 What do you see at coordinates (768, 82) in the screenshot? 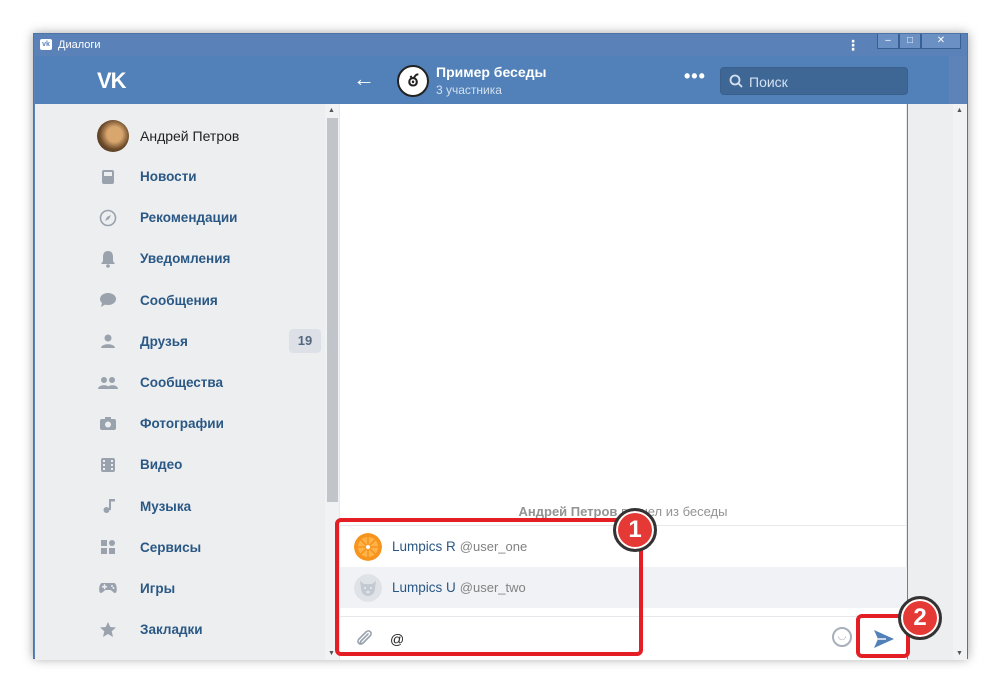
I see `search-placeholder: Поиск` at bounding box center [768, 82].